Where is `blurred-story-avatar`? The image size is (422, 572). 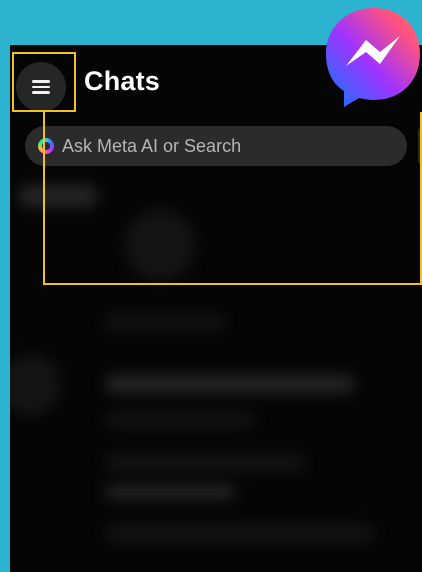 blurred-story-avatar is located at coordinates (160, 245).